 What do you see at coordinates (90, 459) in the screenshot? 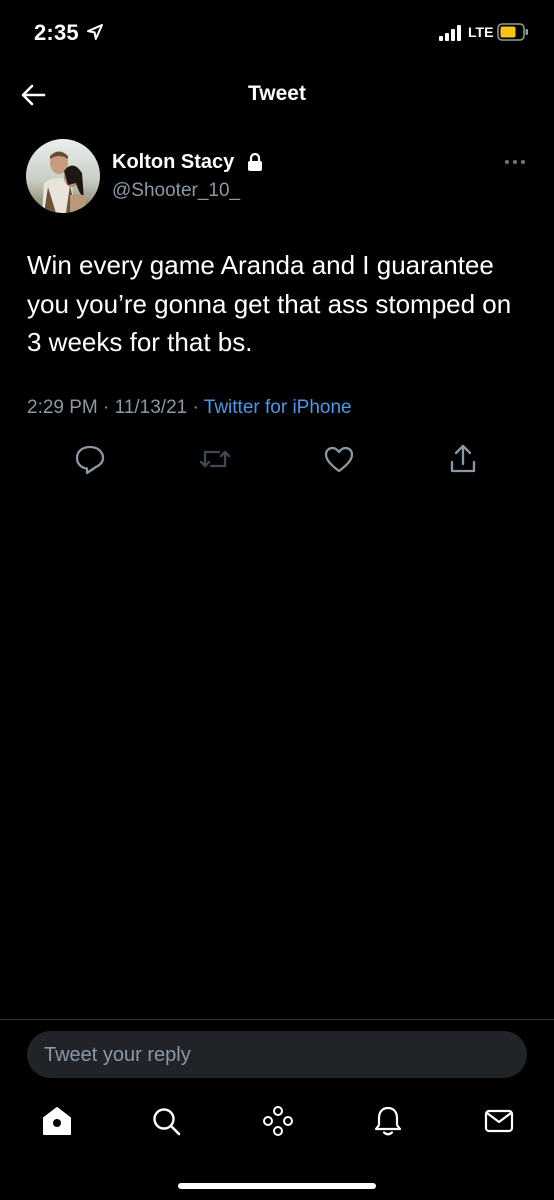
I see `reply-icon` at bounding box center [90, 459].